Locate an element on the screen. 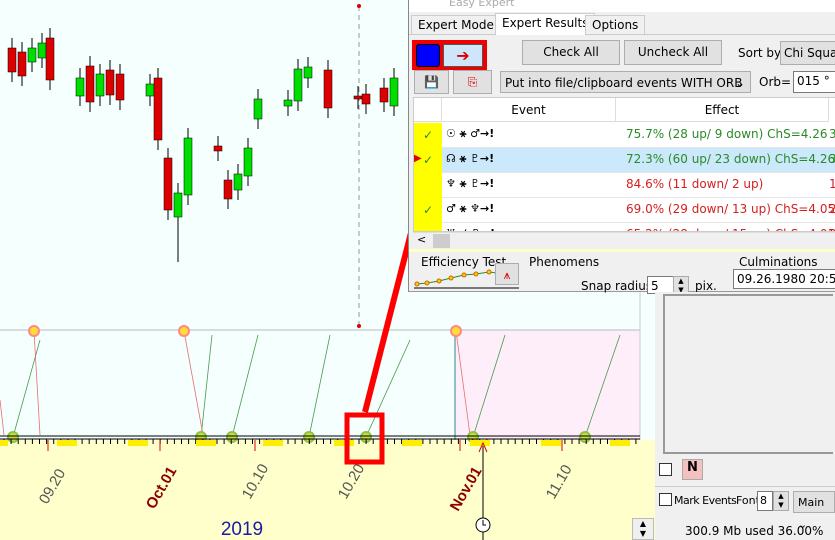  effect-cell: 69.0% (29 down/ 13 up) ChS=4.05 is located at coordinates (730, 209).